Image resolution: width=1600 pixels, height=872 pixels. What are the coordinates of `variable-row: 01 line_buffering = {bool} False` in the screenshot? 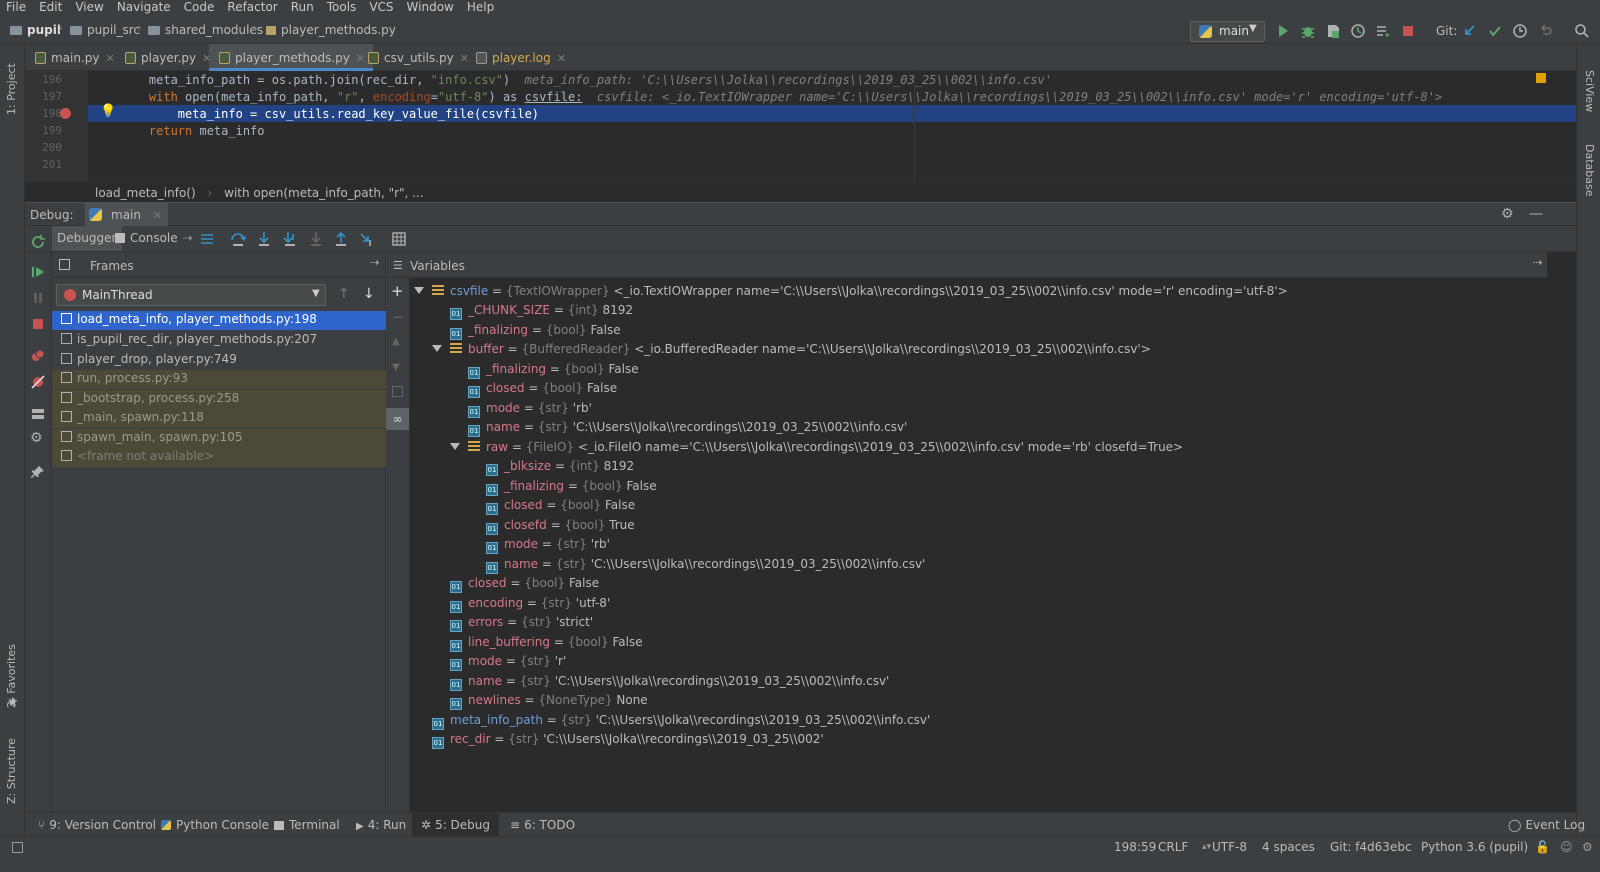 It's located at (546, 644).